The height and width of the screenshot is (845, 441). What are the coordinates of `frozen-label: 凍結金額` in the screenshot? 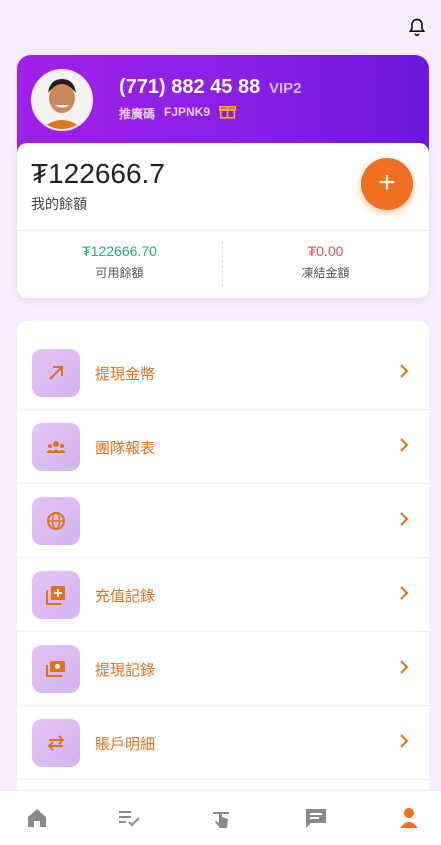 It's located at (325, 273).